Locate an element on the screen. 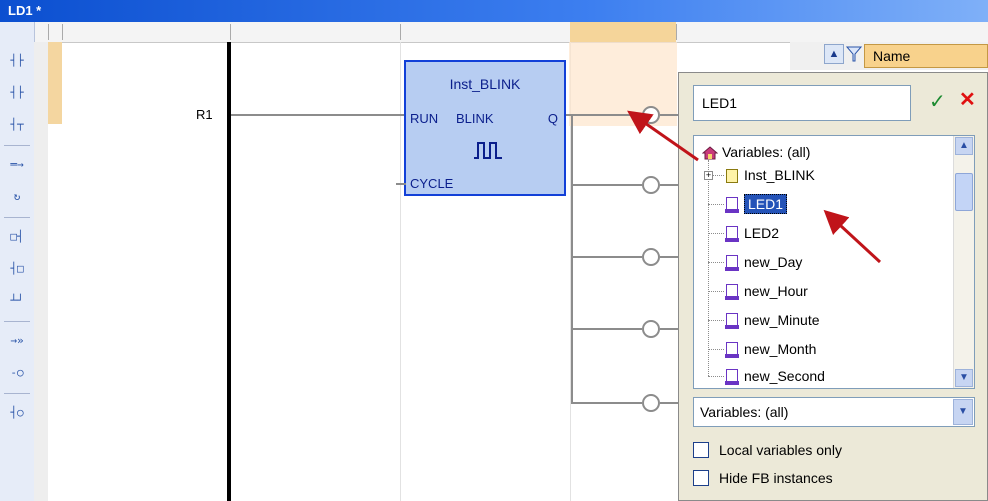 The image size is (988, 501). expand-icon: + is located at coordinates (708, 175).